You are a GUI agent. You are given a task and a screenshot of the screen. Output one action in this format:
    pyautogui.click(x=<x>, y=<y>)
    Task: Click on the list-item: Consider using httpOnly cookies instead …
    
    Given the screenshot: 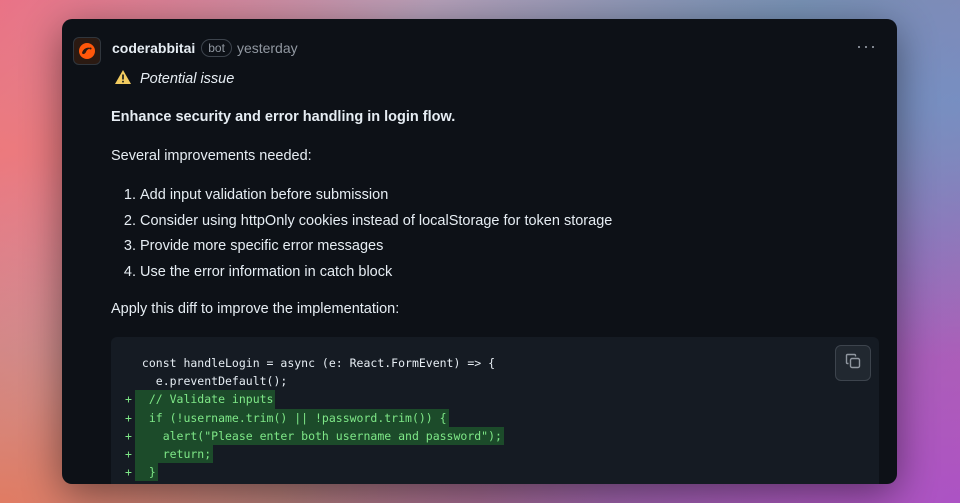 What is the action you would take?
    pyautogui.click(x=376, y=222)
    